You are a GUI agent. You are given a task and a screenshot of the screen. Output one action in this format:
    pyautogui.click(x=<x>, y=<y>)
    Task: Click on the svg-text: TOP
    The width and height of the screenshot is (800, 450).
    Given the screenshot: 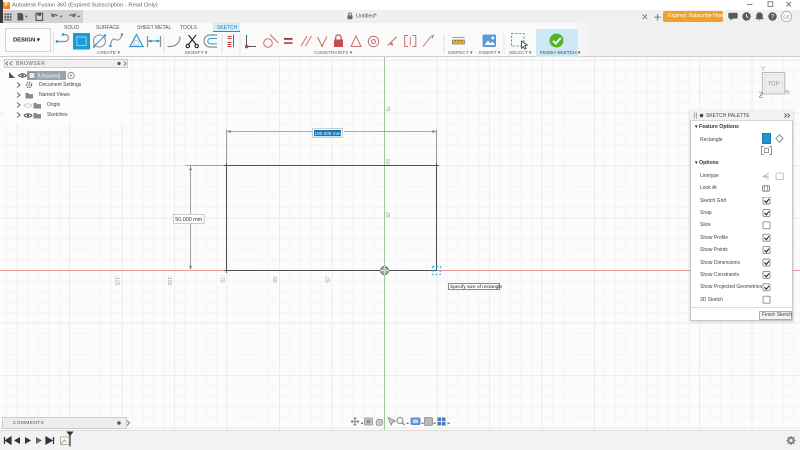 What is the action you would take?
    pyautogui.click(x=773, y=85)
    